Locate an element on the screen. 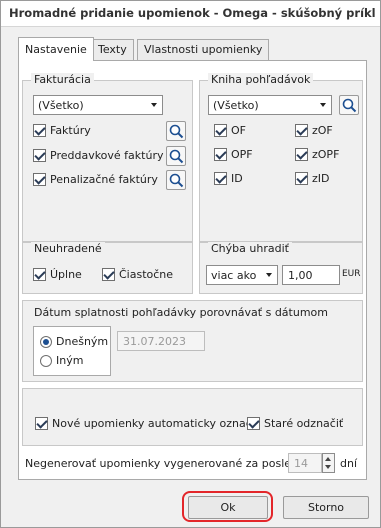  zid-checkbox is located at coordinates (301, 178).